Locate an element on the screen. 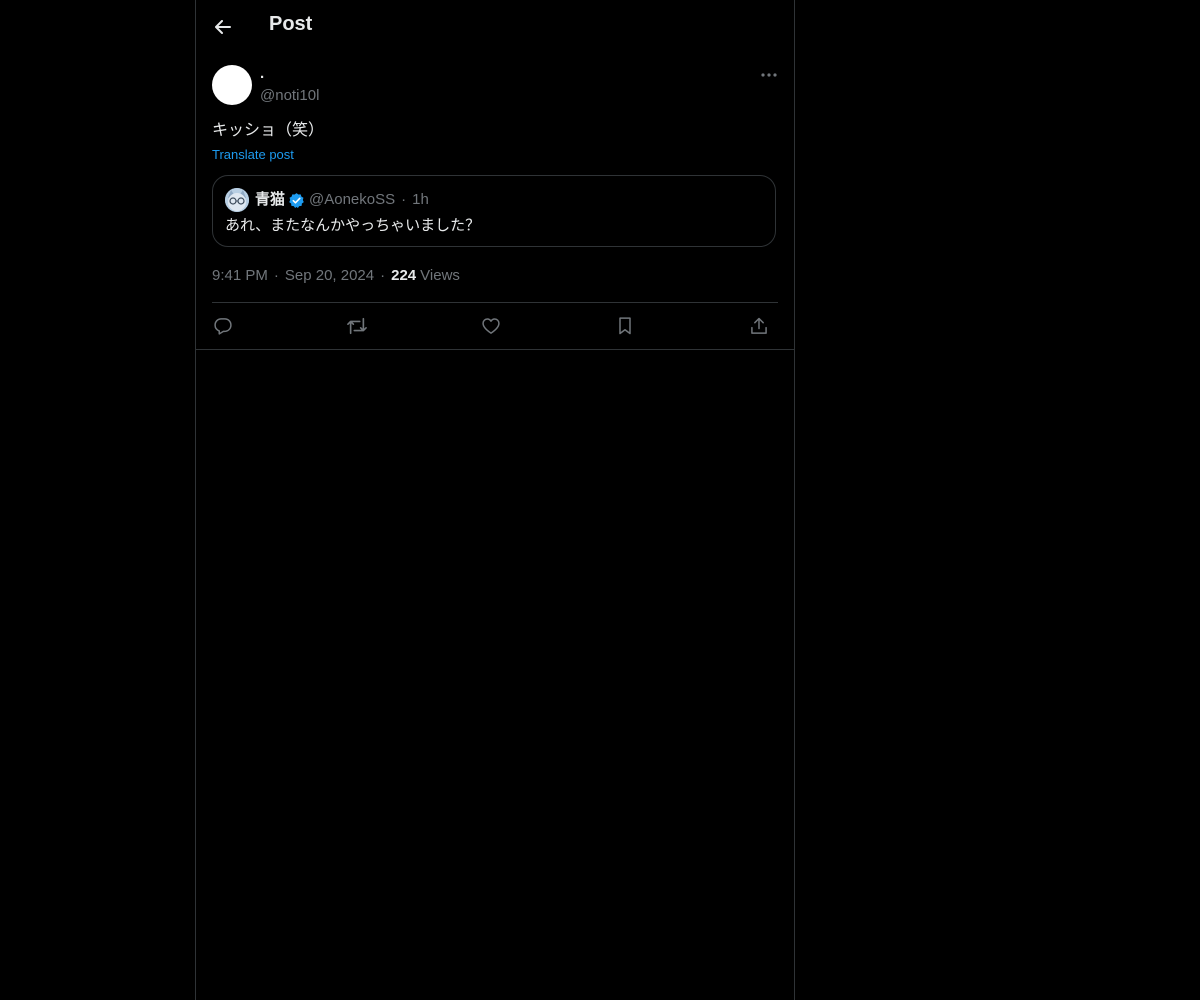 This screenshot has width=1200, height=1000. back-button is located at coordinates (223, 27).